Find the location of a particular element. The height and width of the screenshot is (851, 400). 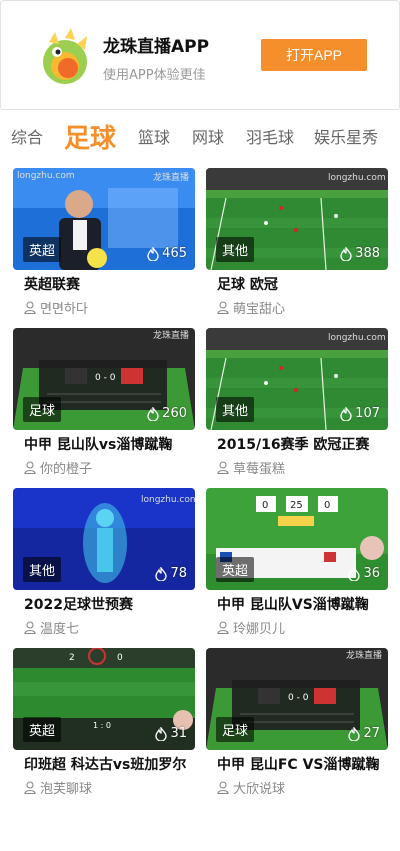

view-count: 260 is located at coordinates (167, 413).